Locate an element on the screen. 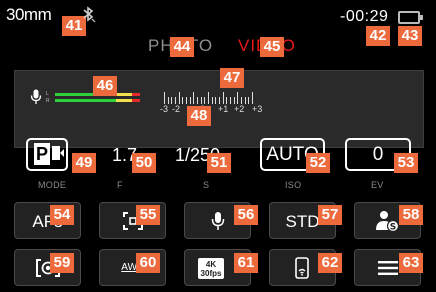 The height and width of the screenshot is (292, 436). aperture-label: F is located at coordinates (120, 185).